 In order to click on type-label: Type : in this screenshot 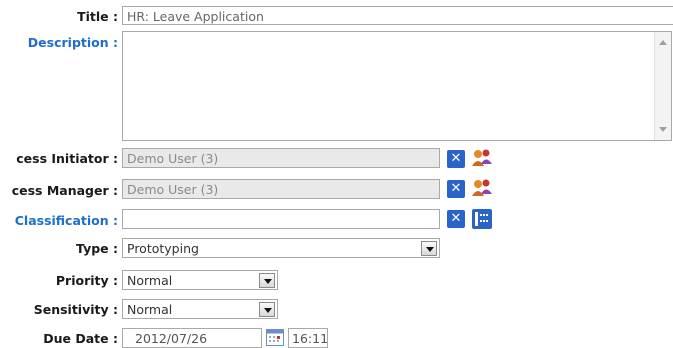, I will do `click(97, 248)`.